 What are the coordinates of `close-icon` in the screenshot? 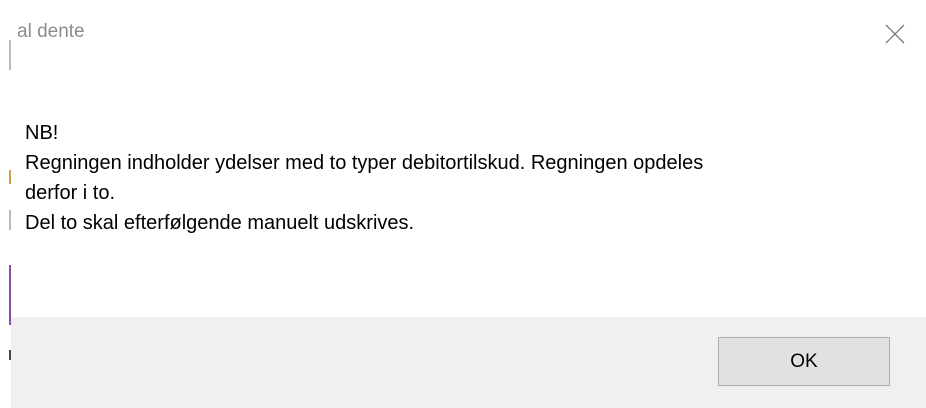 It's located at (895, 34).